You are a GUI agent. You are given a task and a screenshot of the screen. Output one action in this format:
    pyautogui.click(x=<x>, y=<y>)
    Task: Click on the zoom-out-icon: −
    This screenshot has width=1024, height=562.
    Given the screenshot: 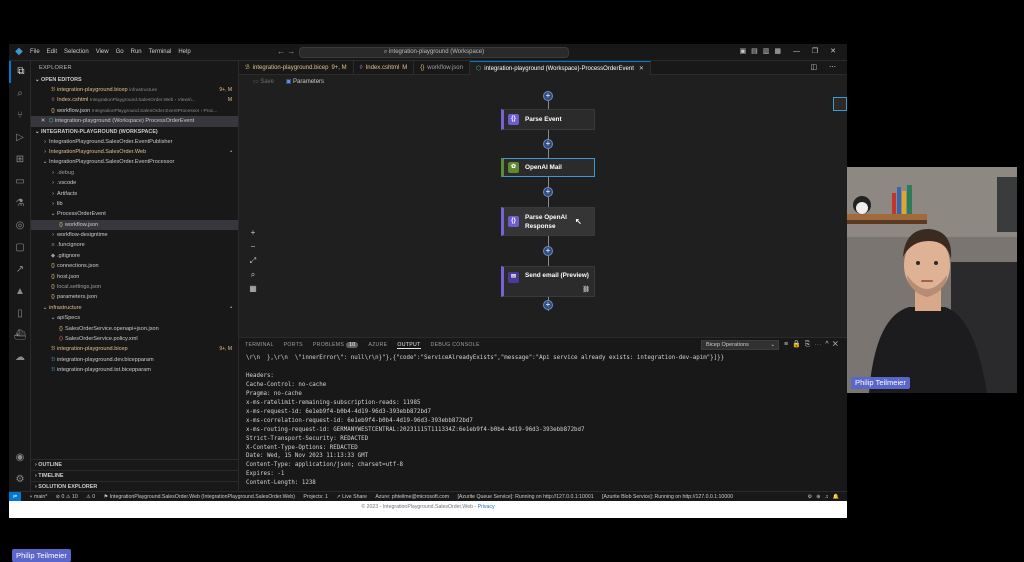 What is the action you would take?
    pyautogui.click(x=253, y=247)
    